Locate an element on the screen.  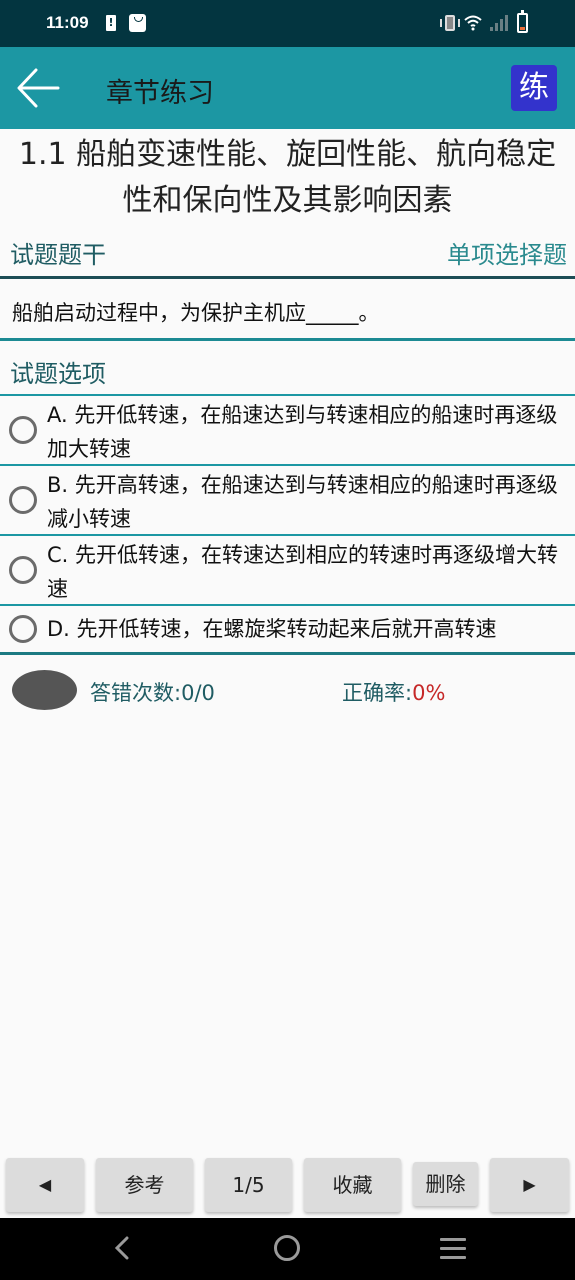
system-nav-bar is located at coordinates (287, 1249).